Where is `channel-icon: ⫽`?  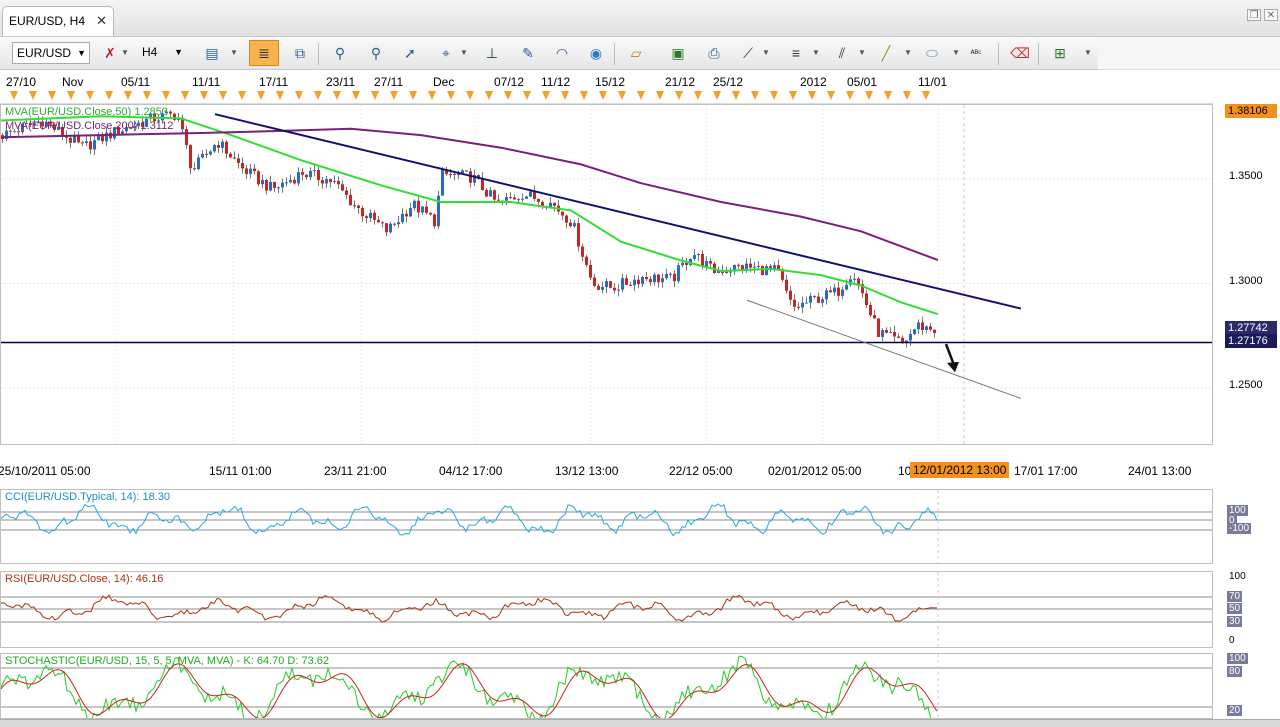
channel-icon: ⫽ is located at coordinates (842, 53).